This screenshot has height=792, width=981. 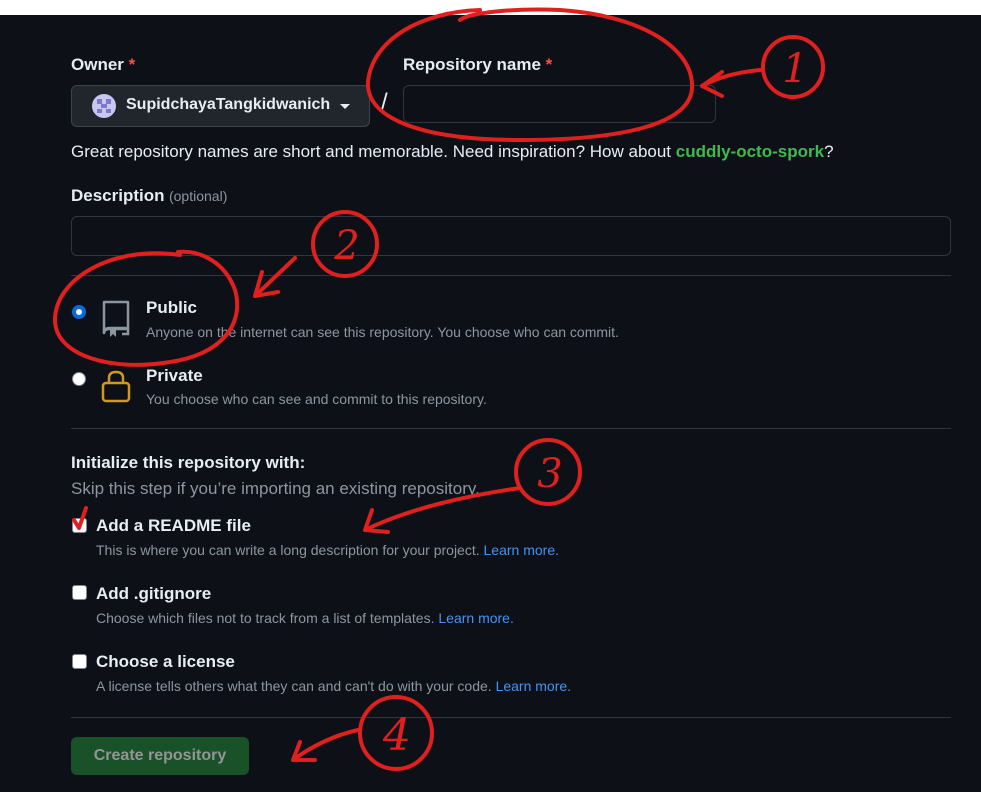 I want to click on public-title: Public, so click(x=172, y=307).